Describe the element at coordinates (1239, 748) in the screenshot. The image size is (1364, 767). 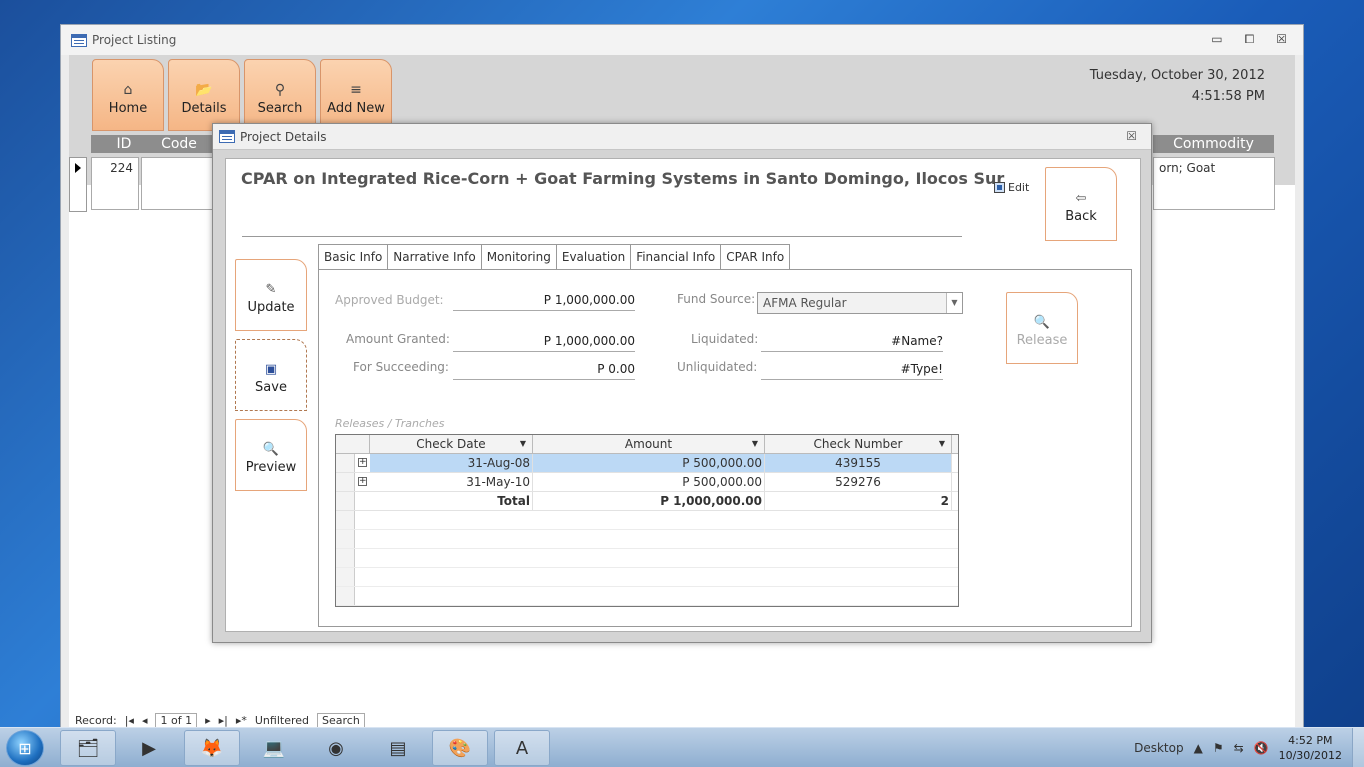
I see `network-icon: ⇆` at that location.